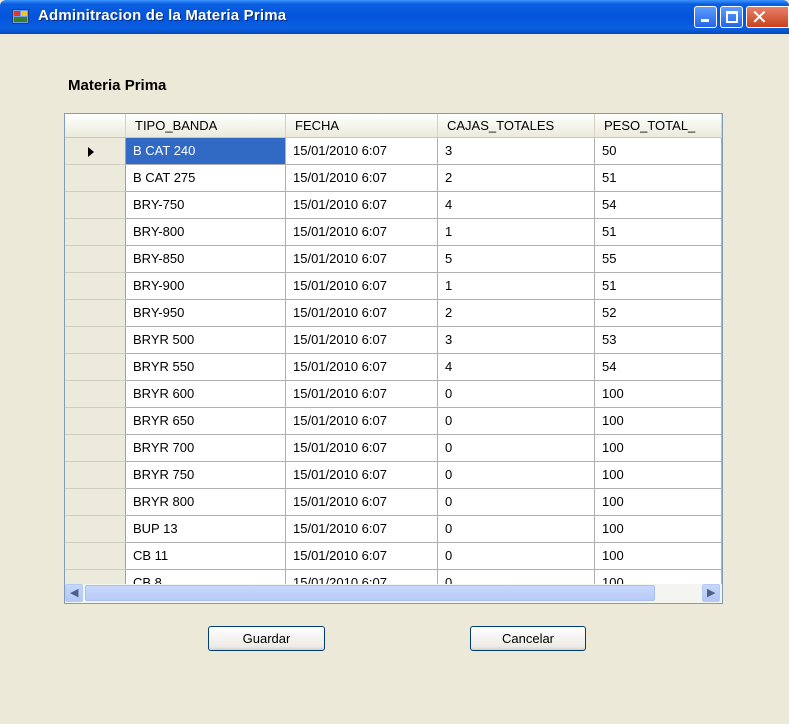 This screenshot has width=789, height=724. What do you see at coordinates (206, 178) in the screenshot?
I see `cell-tipo-banda: B CAT 275` at bounding box center [206, 178].